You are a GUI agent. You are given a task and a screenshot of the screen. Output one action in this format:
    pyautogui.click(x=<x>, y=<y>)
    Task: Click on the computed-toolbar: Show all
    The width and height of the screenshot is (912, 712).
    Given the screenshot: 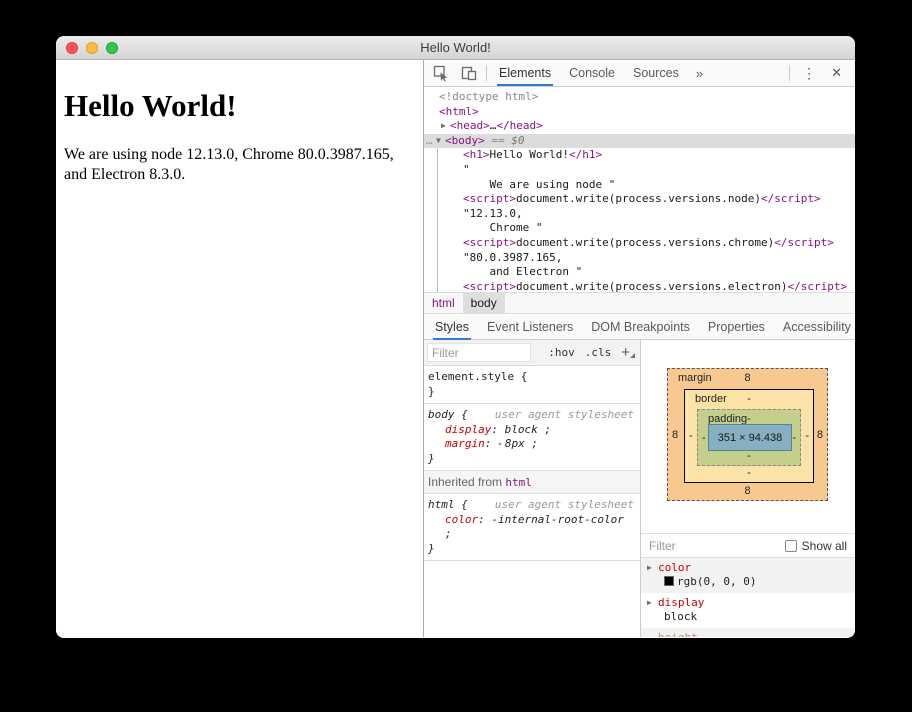 What is the action you would take?
    pyautogui.click(x=748, y=545)
    